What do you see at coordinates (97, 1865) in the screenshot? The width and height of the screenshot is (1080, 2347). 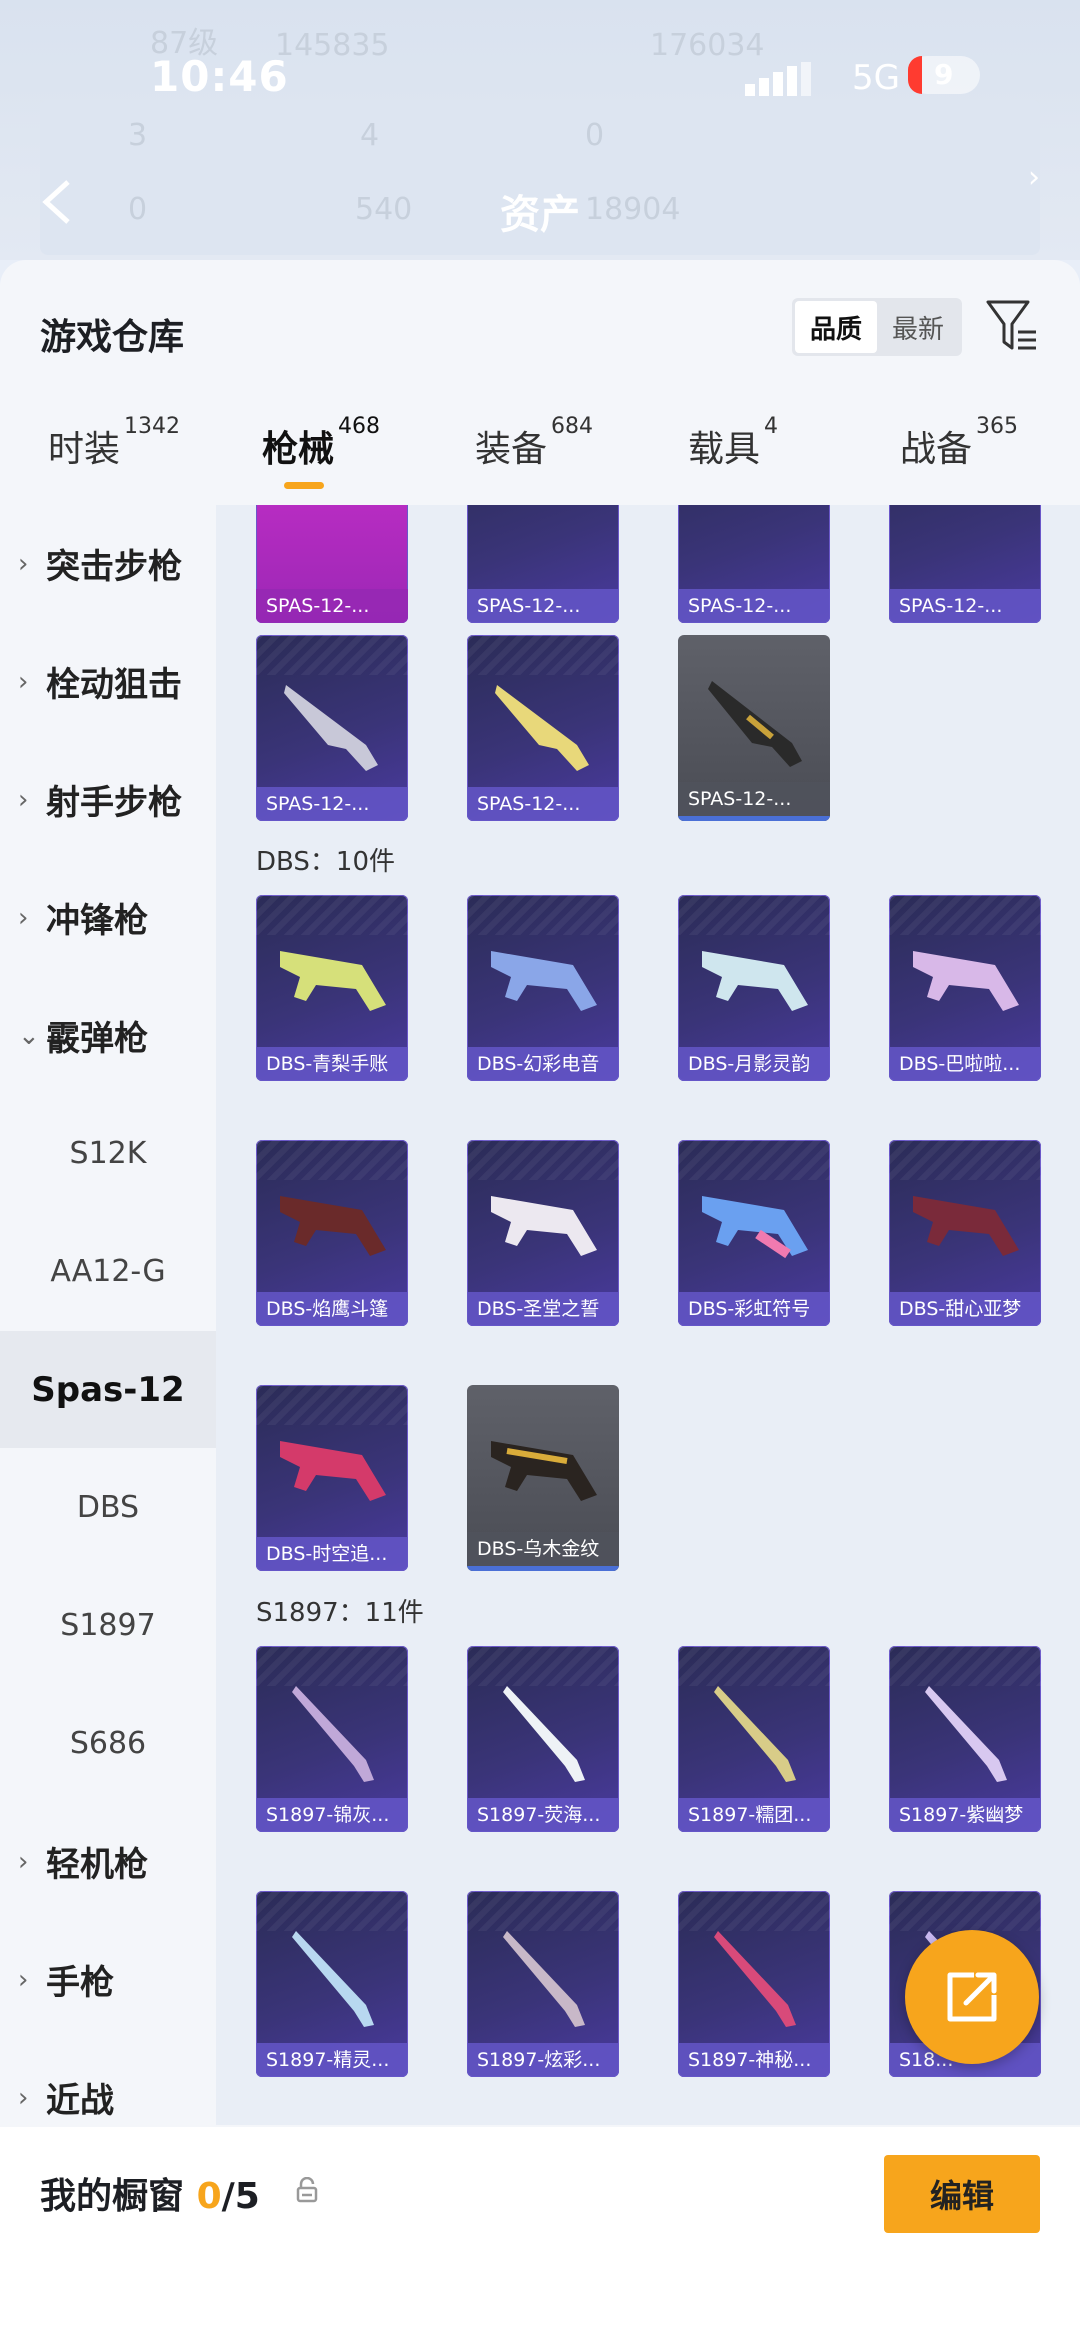 I see `sidebar-label: 轻机枪` at bounding box center [97, 1865].